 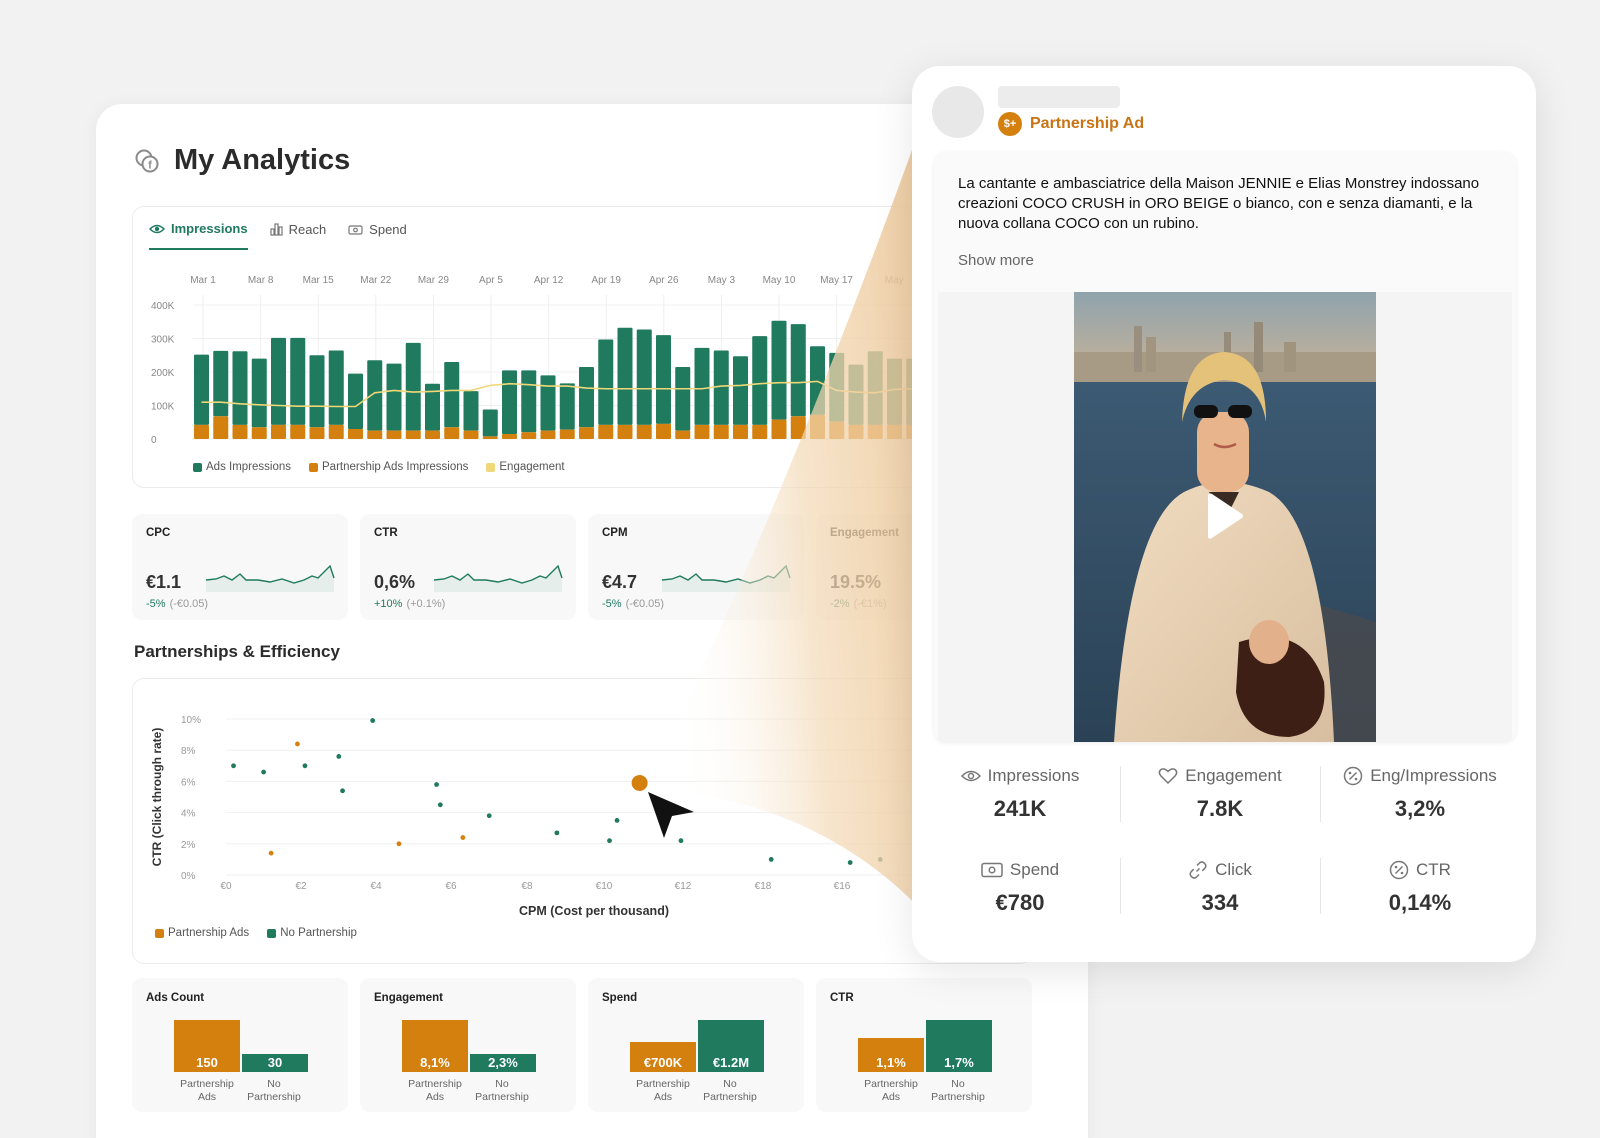 What do you see at coordinates (1071, 124) in the screenshot?
I see `partnership-badge: $+ Partnership Ad` at bounding box center [1071, 124].